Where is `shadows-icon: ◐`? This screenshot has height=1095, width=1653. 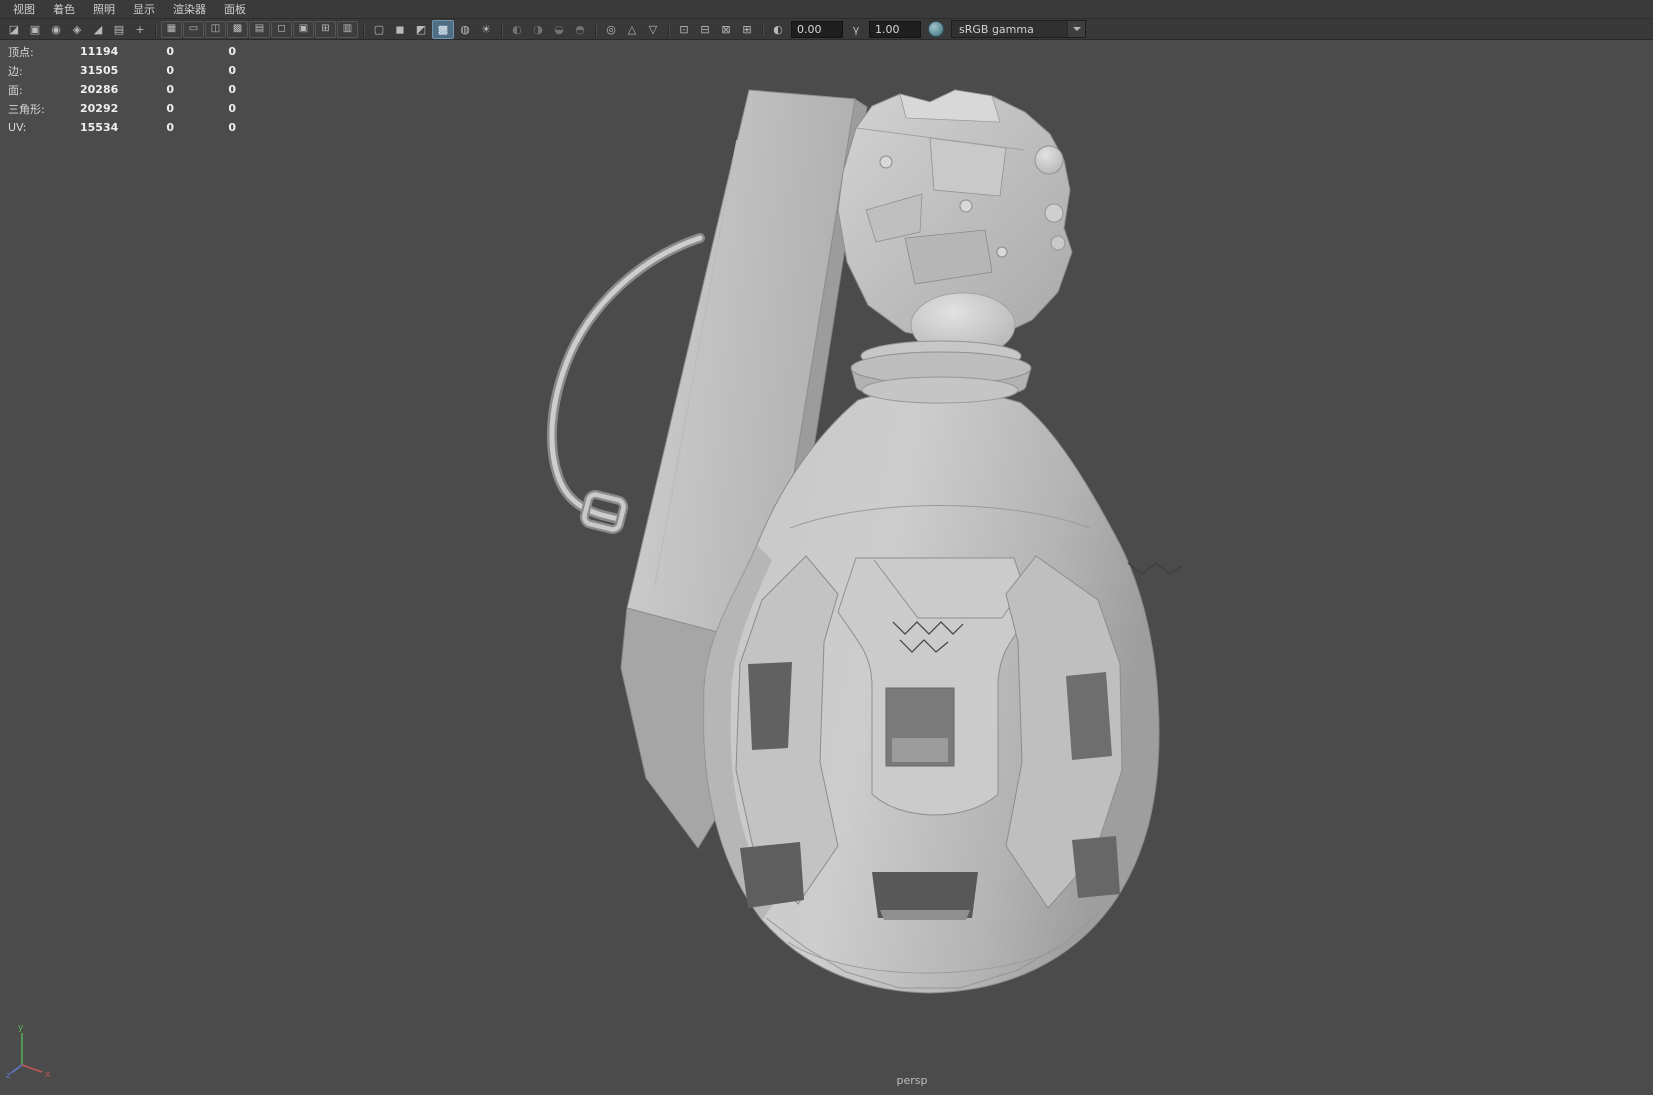
shadows-icon: ◐ is located at coordinates (517, 29).